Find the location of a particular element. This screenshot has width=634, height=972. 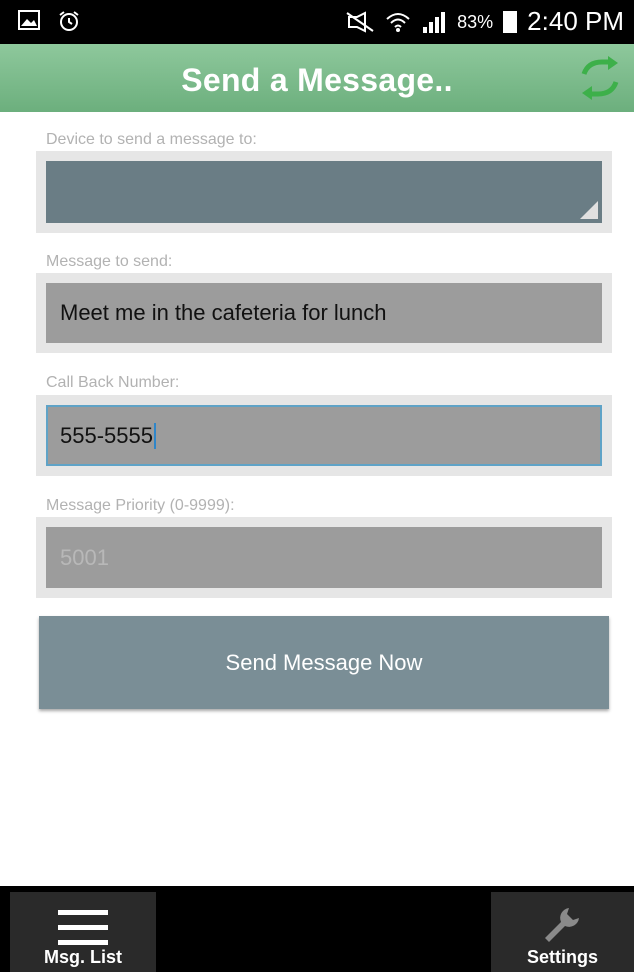

app-header: Send a Message.. is located at coordinates (317, 78).